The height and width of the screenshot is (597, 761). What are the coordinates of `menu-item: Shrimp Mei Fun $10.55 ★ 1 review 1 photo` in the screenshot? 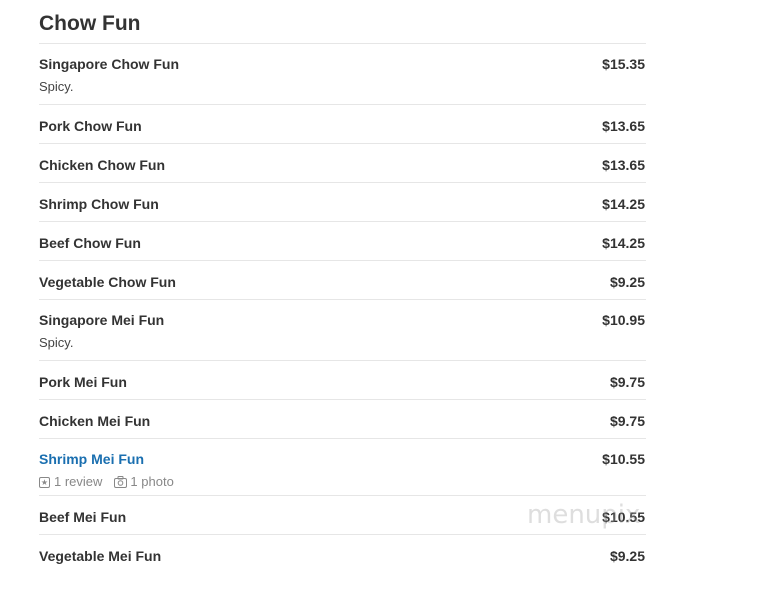 It's located at (342, 467).